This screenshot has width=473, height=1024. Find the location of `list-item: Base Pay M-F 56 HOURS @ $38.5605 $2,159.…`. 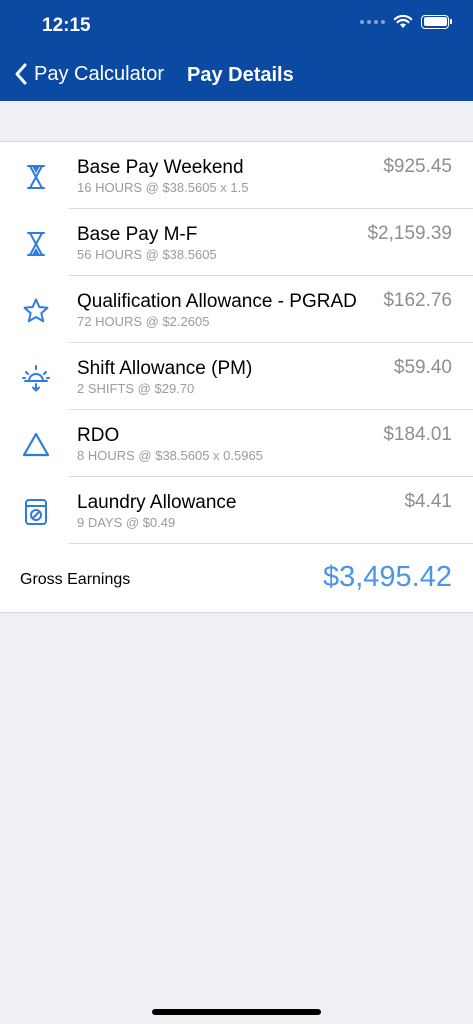

list-item: Base Pay M-F 56 HOURS @ $38.5605 $2,159.… is located at coordinates (236, 242).